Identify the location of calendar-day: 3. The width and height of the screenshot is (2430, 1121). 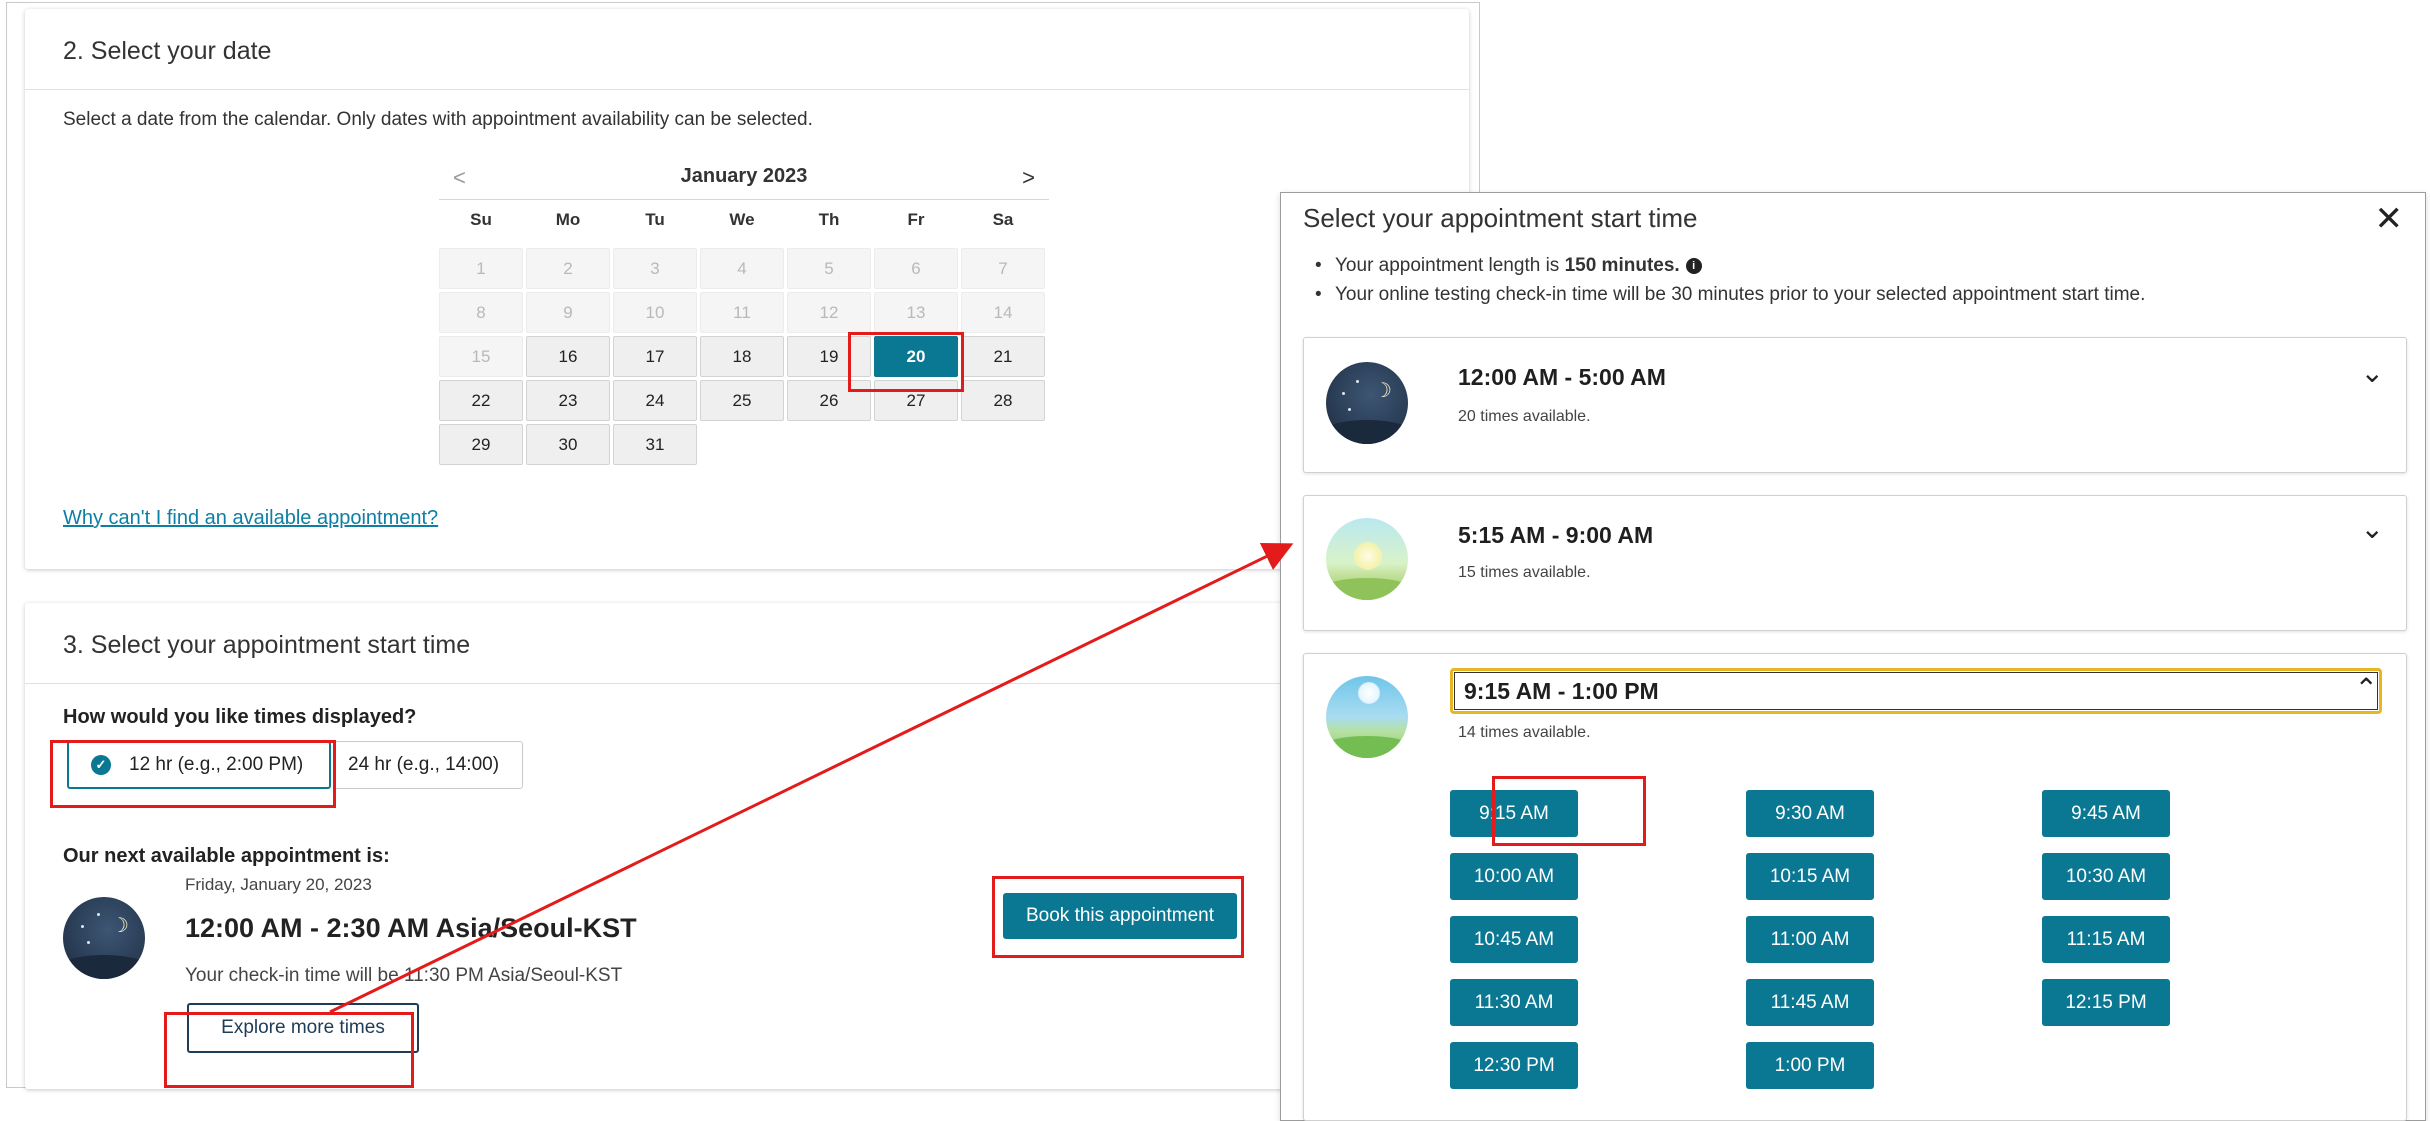
(655, 268).